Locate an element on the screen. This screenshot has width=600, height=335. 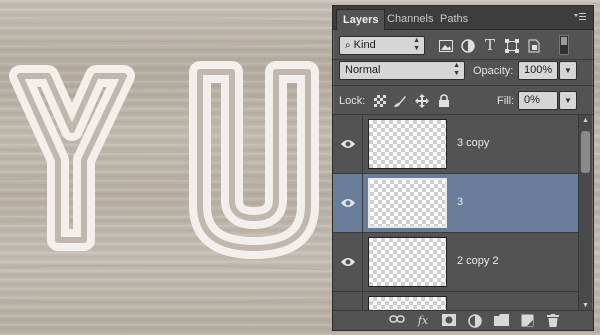
opacity-label: Opacity: is located at coordinates (493, 71).